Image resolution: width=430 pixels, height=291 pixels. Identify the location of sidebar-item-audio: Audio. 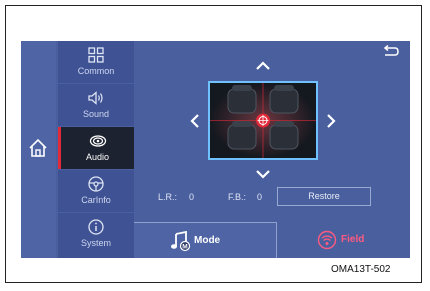
(96, 148).